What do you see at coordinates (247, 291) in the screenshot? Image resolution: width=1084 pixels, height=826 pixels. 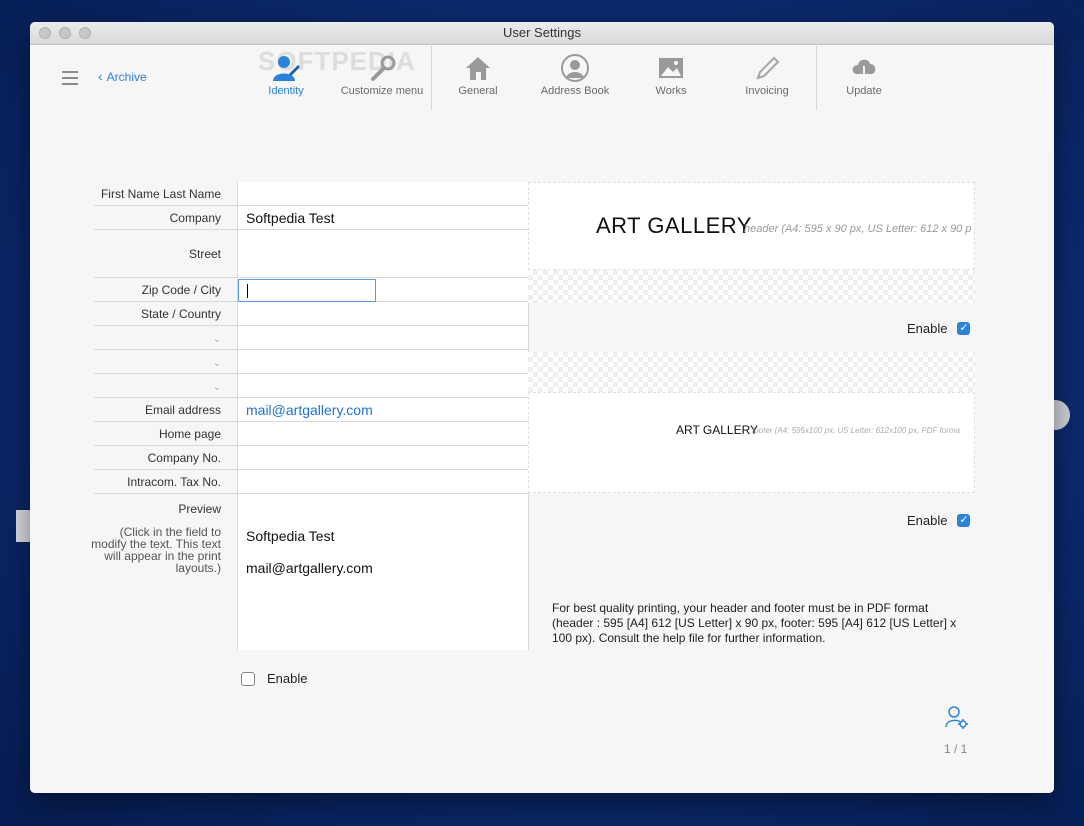 I see `text-caret` at bounding box center [247, 291].